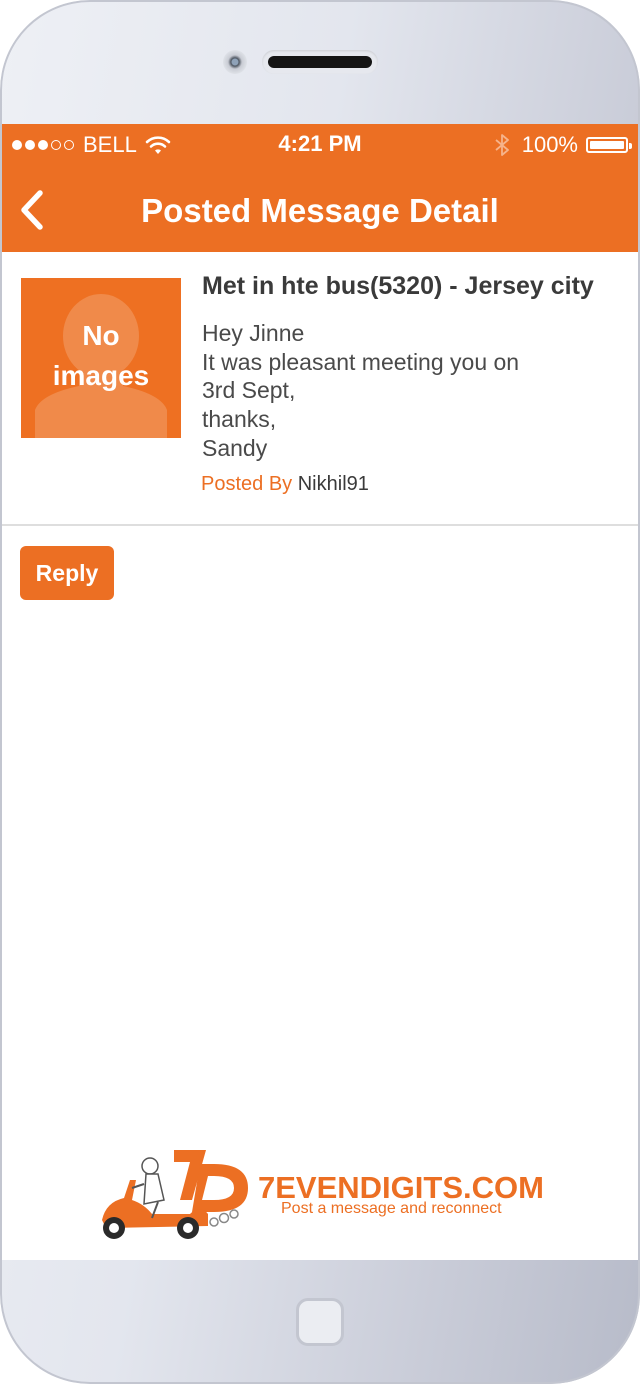 The image size is (640, 1384). What do you see at coordinates (101, 335) in the screenshot?
I see `no-image-line: No` at bounding box center [101, 335].